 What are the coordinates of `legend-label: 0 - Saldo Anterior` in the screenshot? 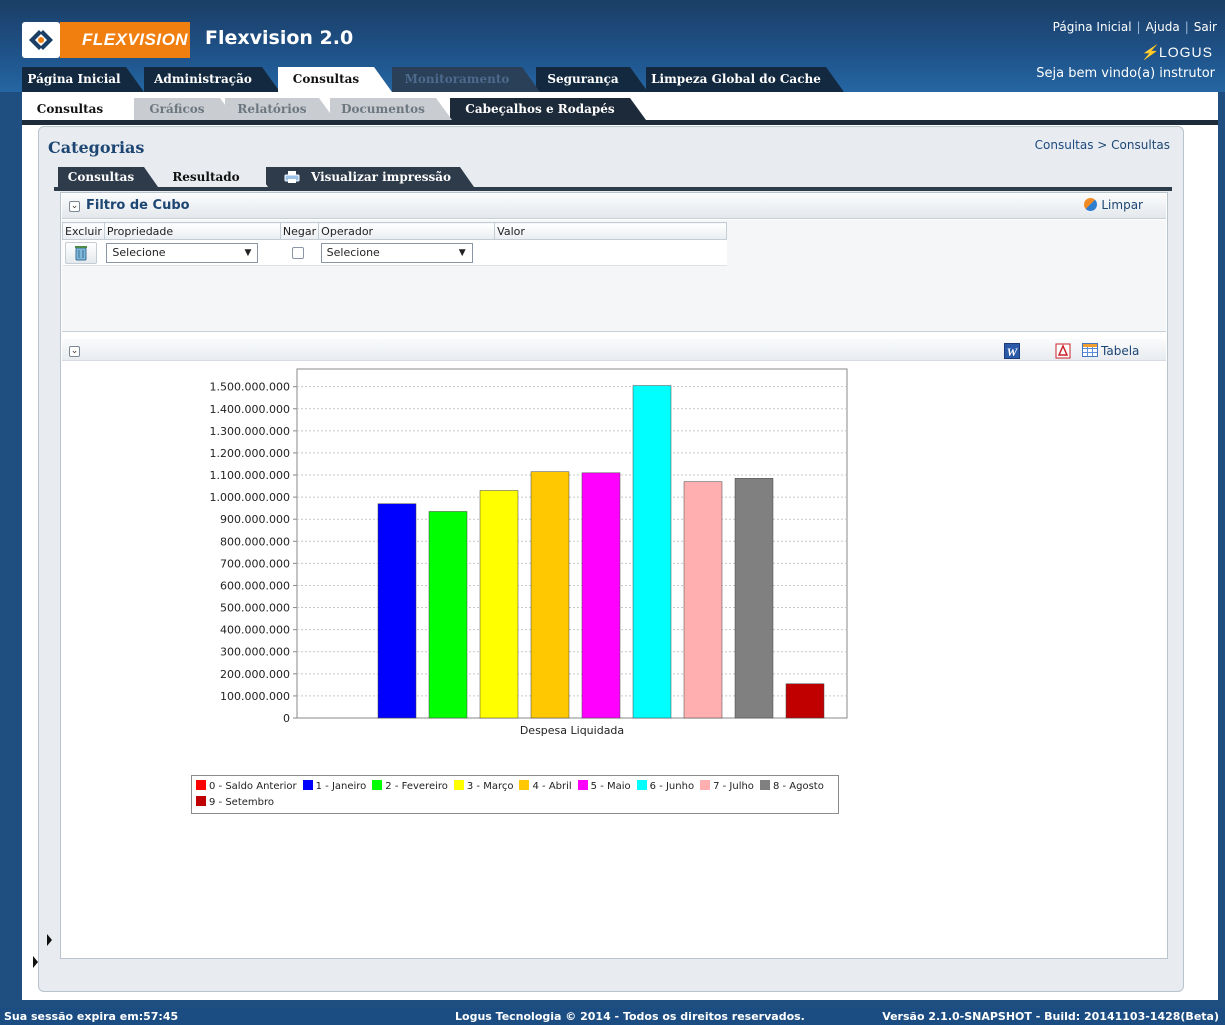 It's located at (253, 786).